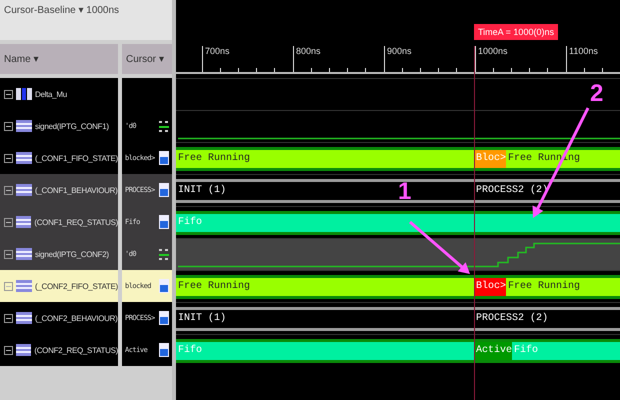  I want to click on bus-segment: Active, so click(493, 350).